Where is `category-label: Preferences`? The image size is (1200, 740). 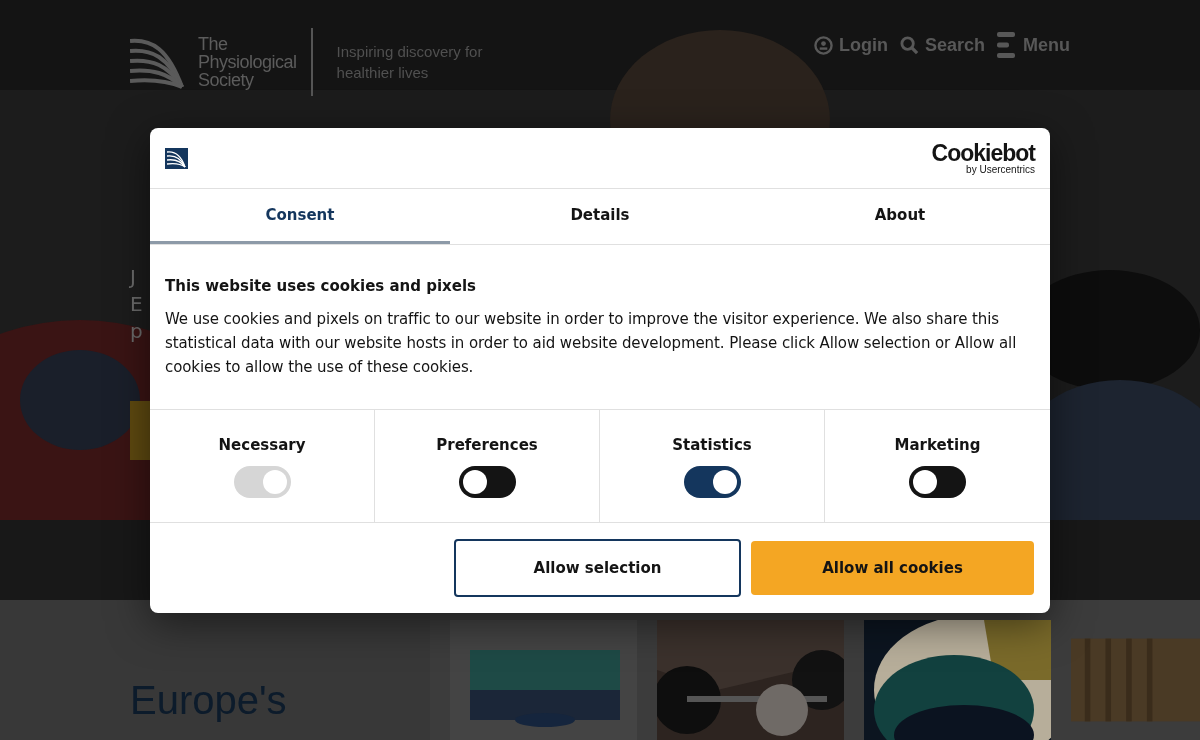 category-label: Preferences is located at coordinates (487, 445).